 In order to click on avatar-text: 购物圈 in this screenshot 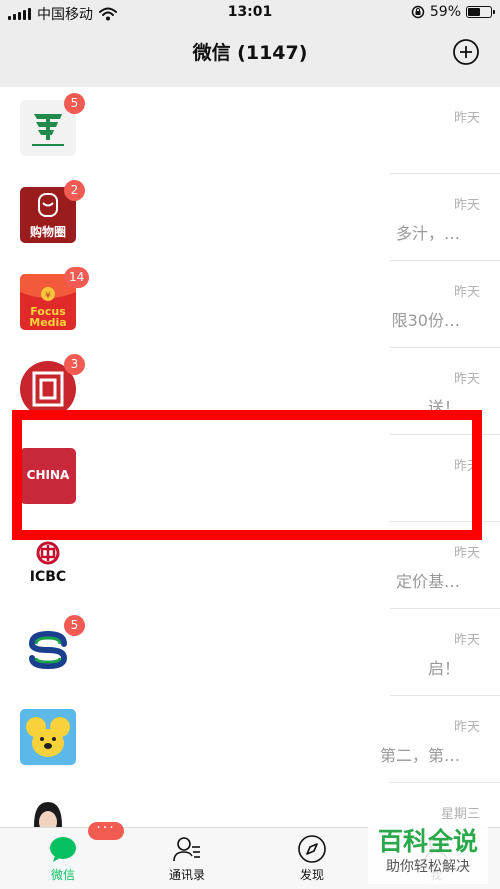, I will do `click(47, 232)`.